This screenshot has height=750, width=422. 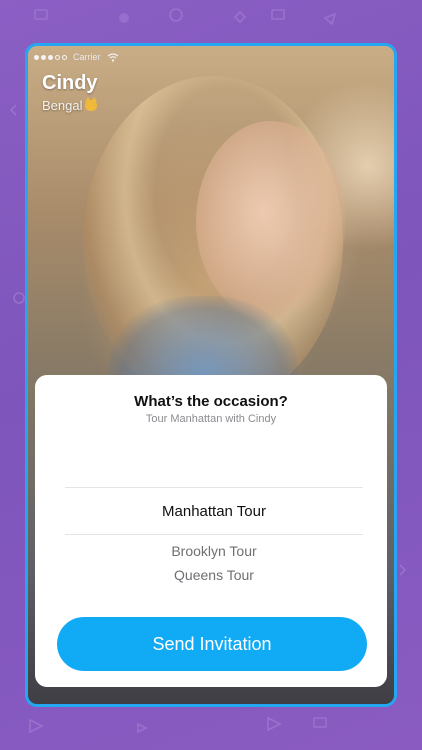 What do you see at coordinates (87, 57) in the screenshot?
I see `carrier-label: Carrier` at bounding box center [87, 57].